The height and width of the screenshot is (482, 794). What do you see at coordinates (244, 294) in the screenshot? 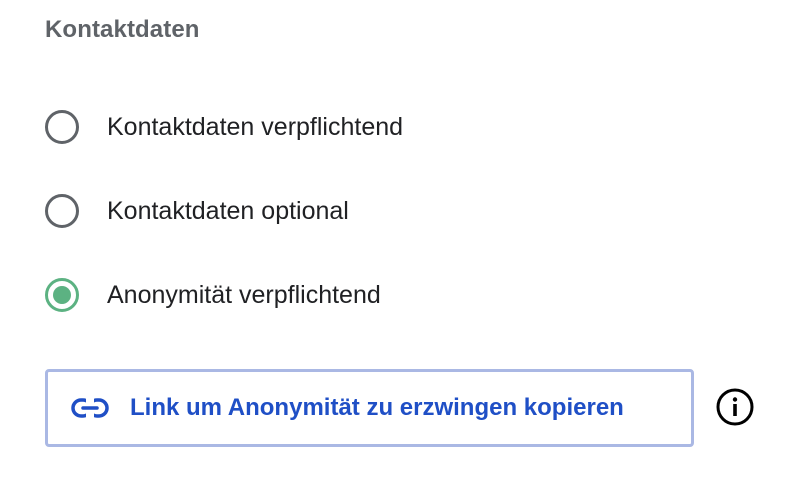
I see `radio-label: Anonymität verpflichtend` at bounding box center [244, 294].